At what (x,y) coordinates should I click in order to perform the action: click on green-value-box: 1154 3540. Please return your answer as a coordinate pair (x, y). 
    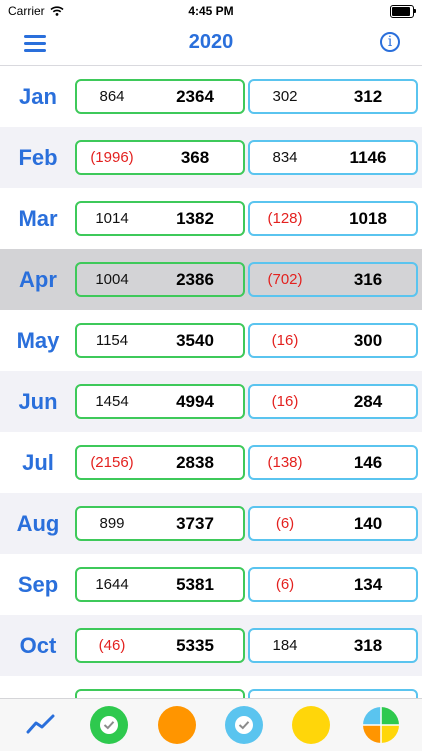
    Looking at the image, I should click on (160, 340).